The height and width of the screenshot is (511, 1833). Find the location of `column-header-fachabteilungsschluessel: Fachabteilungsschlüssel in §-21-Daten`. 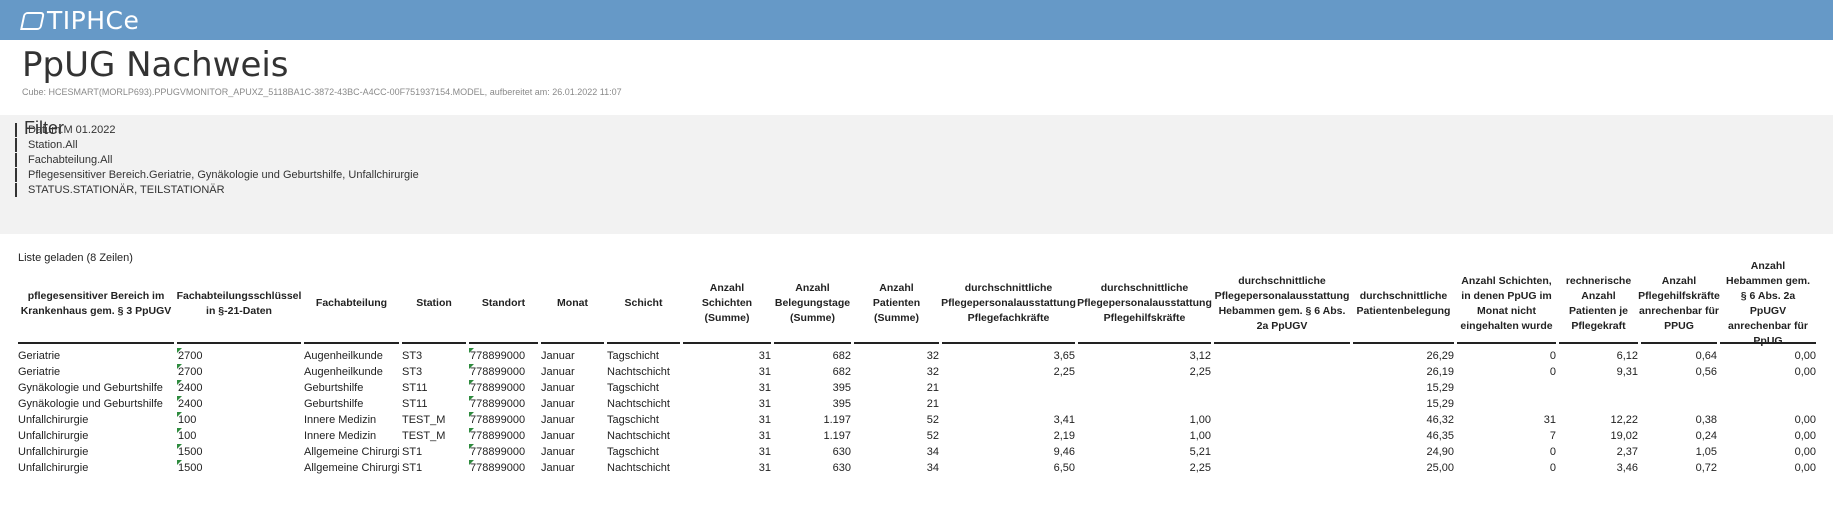

column-header-fachabteilungsschluessel: Fachabteilungsschlüssel in §-21-Daten is located at coordinates (239, 304).